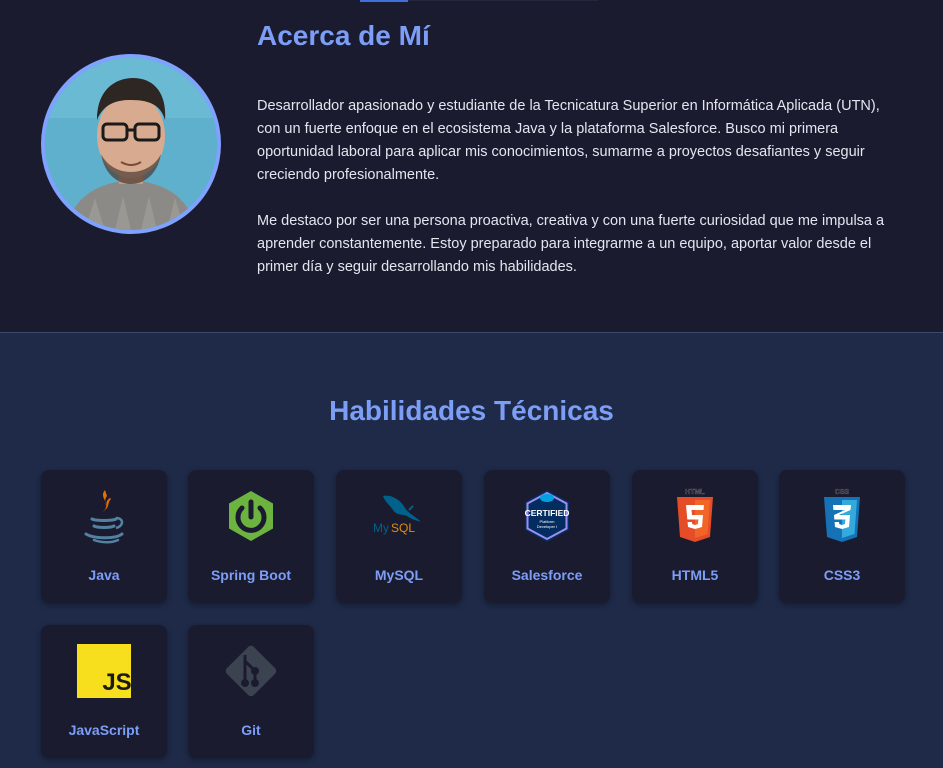 The height and width of the screenshot is (768, 943). I want to click on skill-card-css3: CSS CSS3, so click(842, 536).